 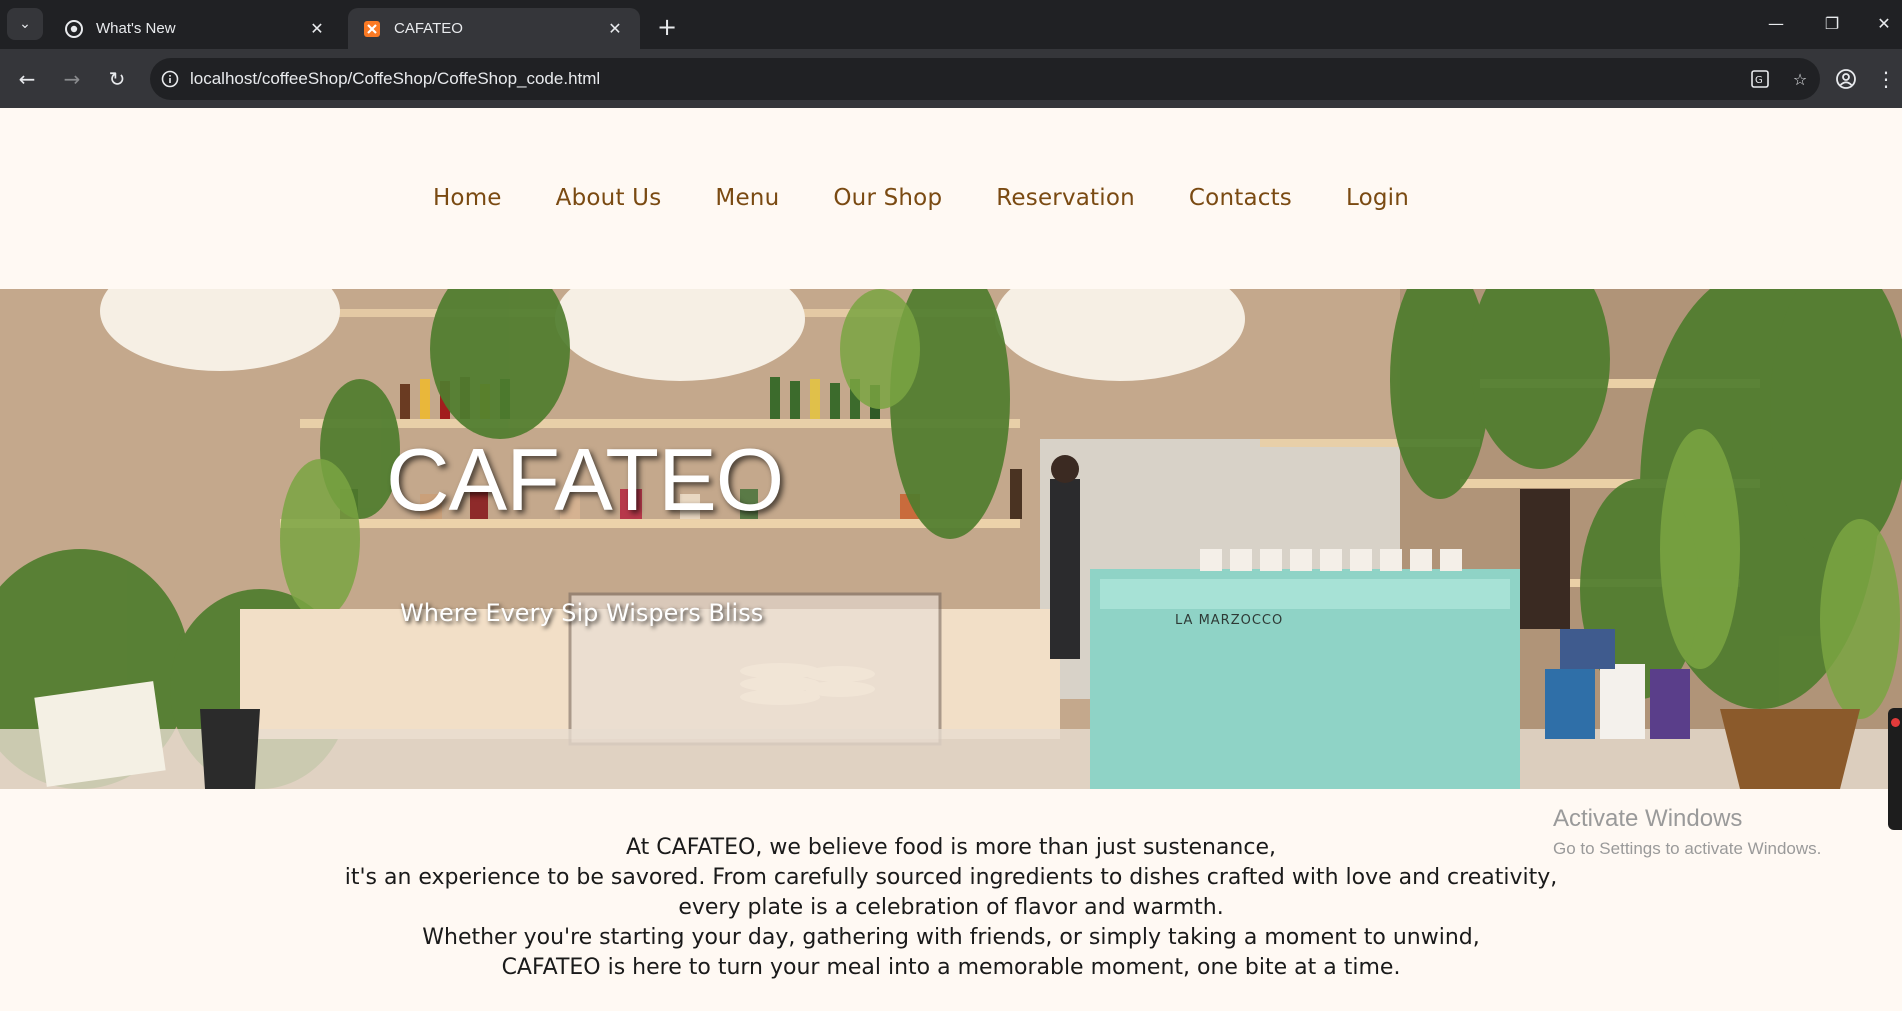 I want to click on activate-subtitle: Go to Settings to activate Windows., so click(x=1687, y=848).